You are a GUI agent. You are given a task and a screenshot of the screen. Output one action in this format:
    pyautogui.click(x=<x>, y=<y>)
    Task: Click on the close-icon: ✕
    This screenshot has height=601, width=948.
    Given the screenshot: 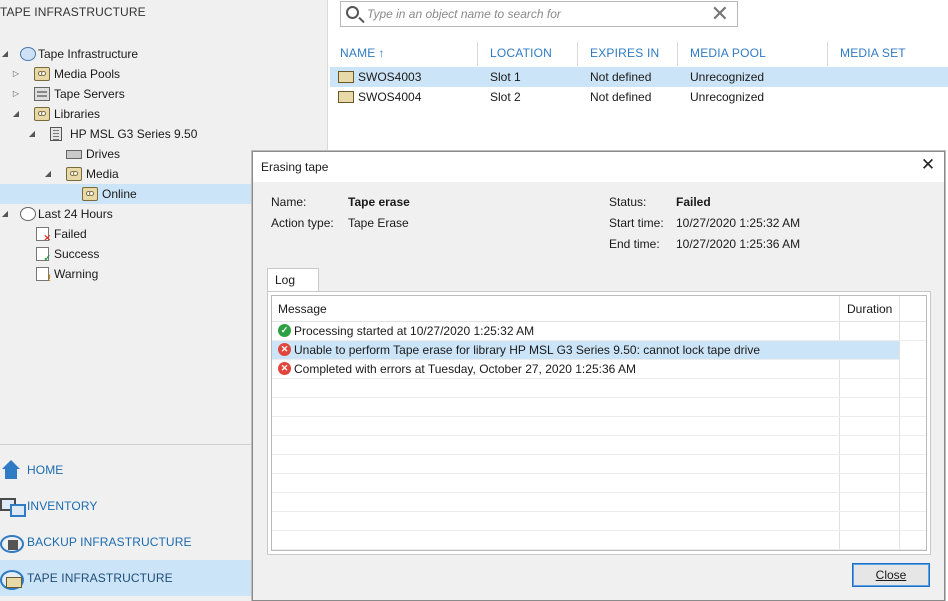 What is the action you would take?
    pyautogui.click(x=928, y=165)
    